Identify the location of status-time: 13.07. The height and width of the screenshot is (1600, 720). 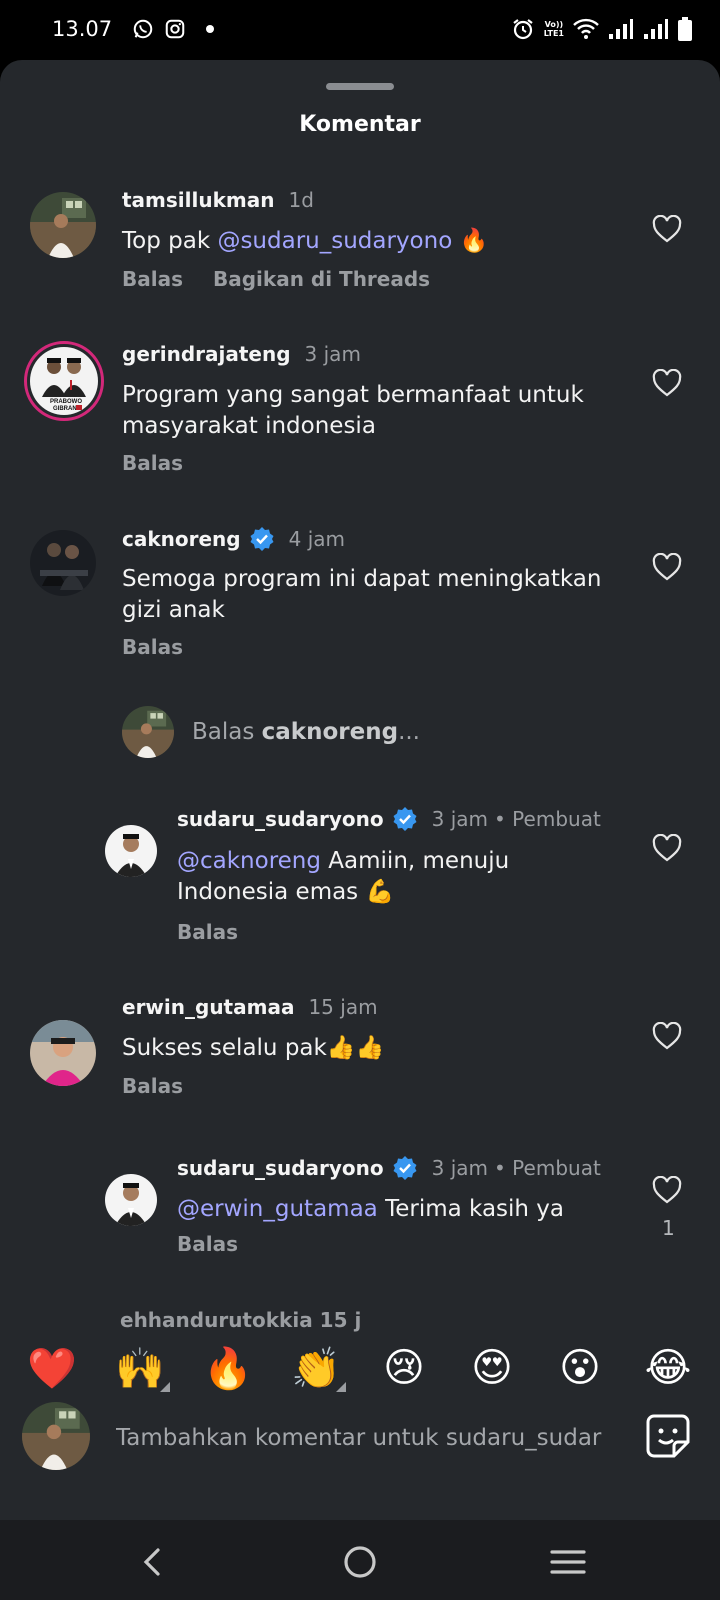
(82, 29).